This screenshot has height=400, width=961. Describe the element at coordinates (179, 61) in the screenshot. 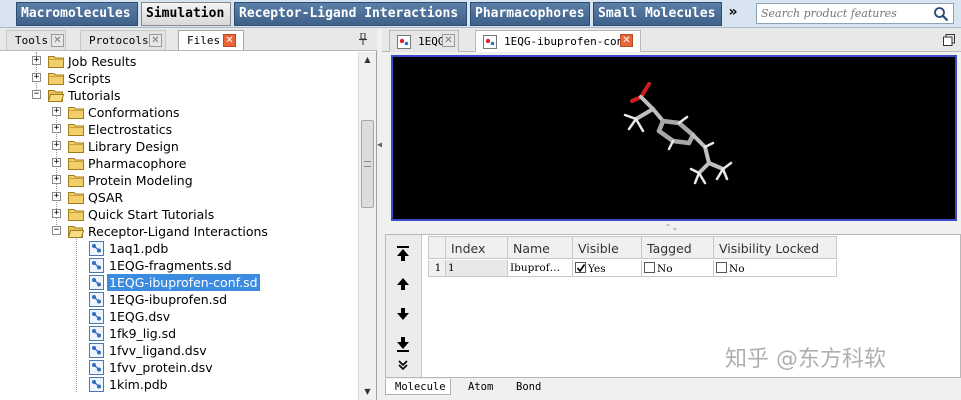

I see `folder-item: + Job Results` at that location.